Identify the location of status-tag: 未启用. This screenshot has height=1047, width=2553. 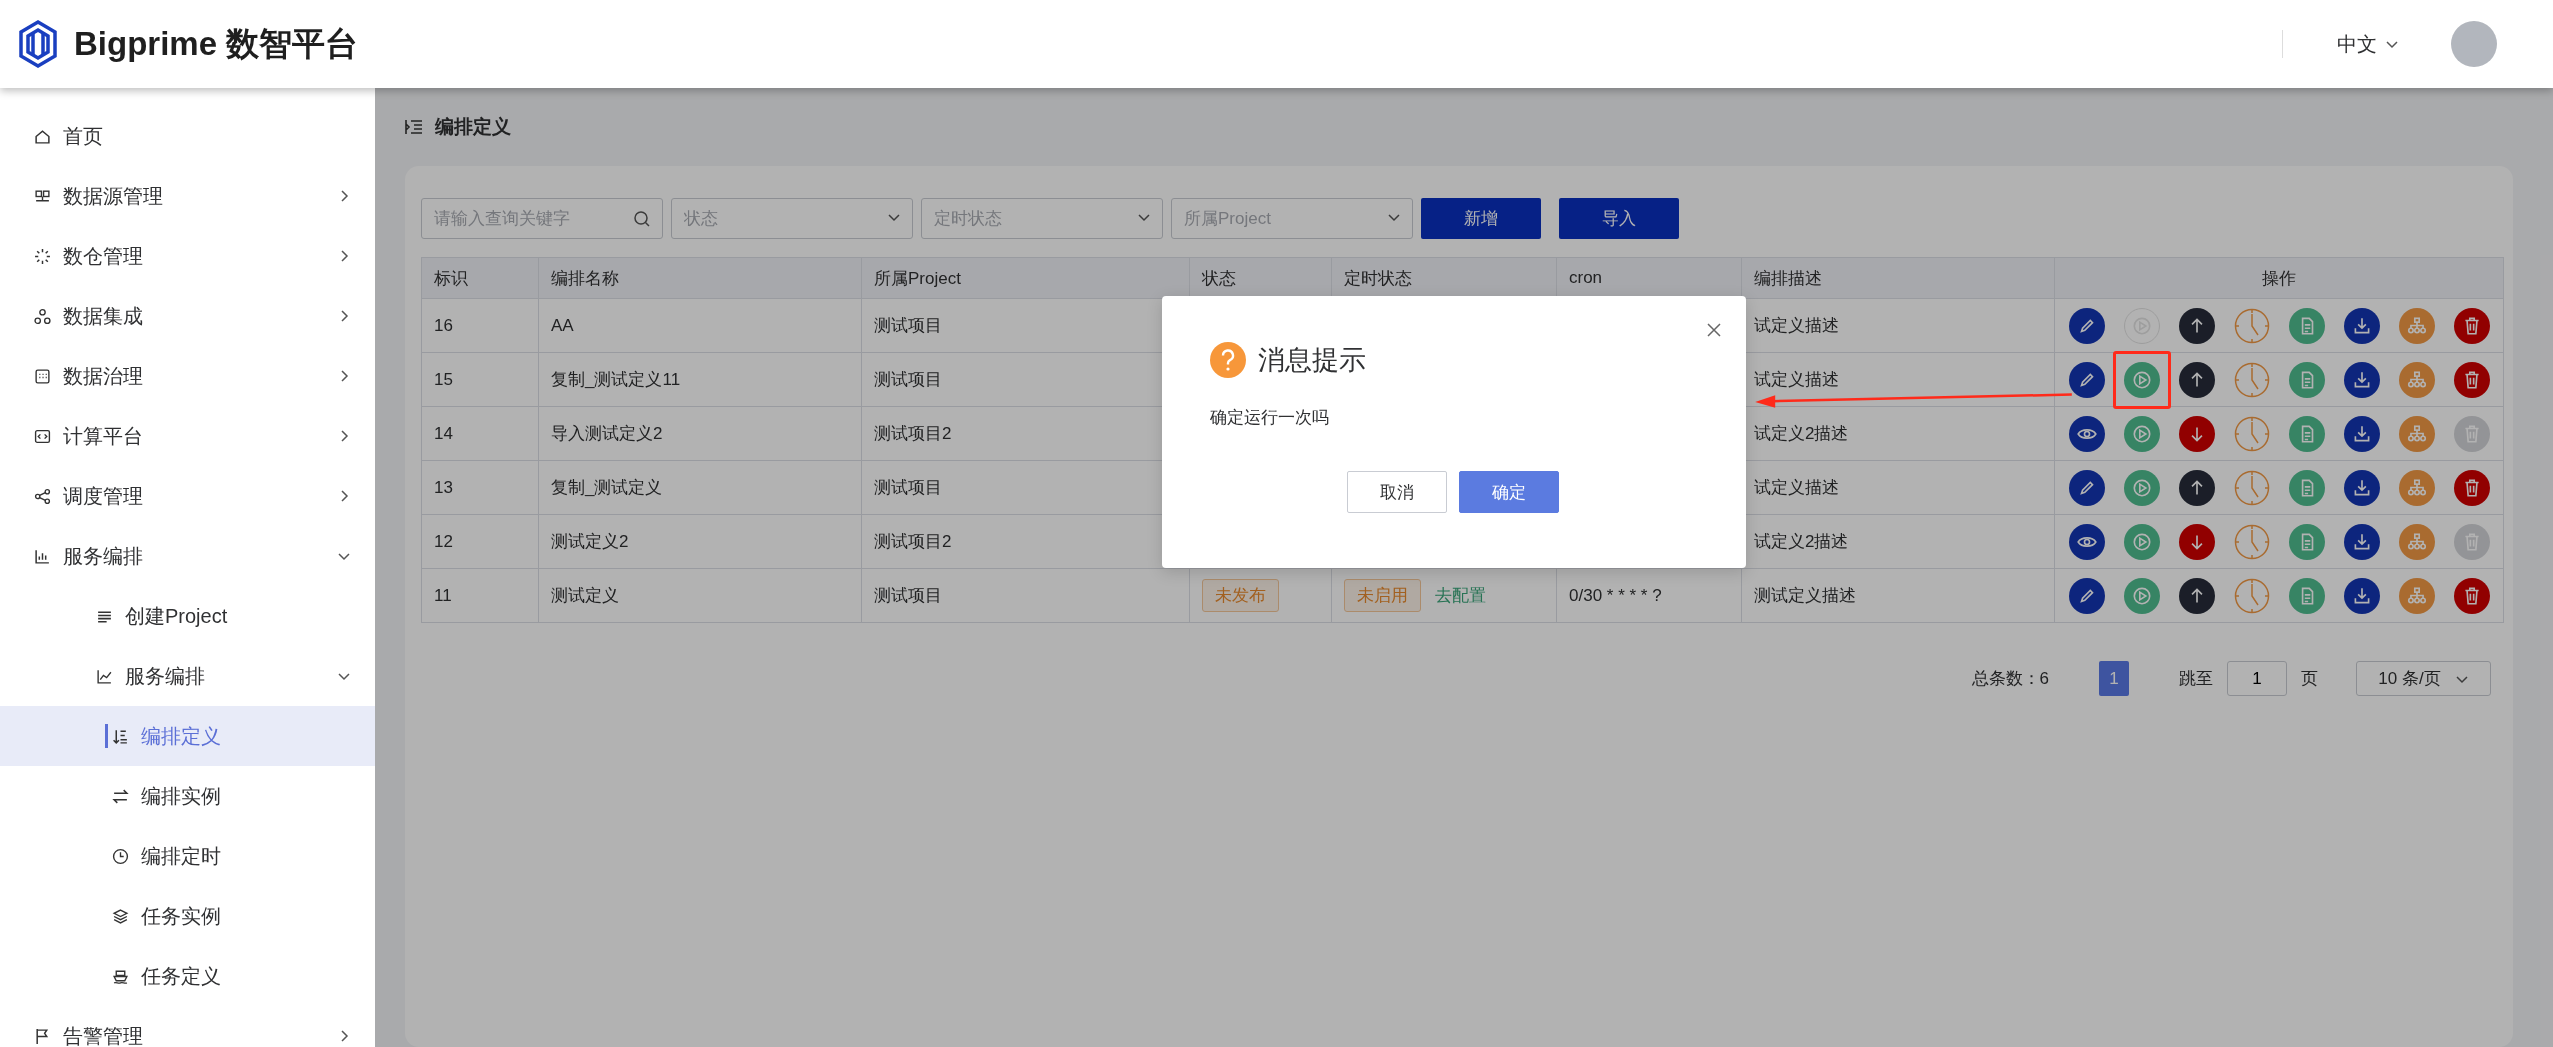
(1382, 595).